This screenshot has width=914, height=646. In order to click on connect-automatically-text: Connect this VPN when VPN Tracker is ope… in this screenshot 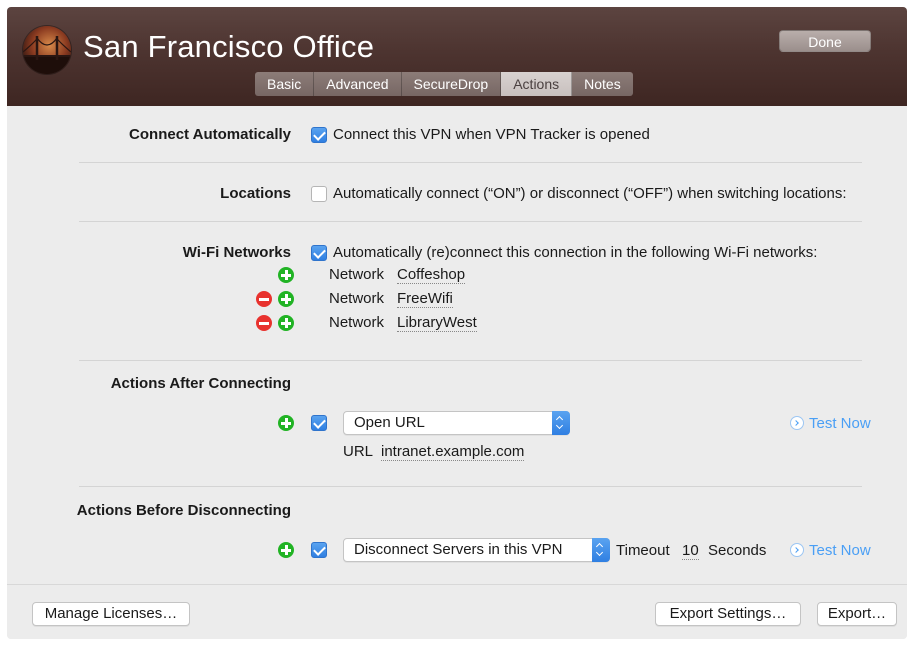, I will do `click(491, 134)`.